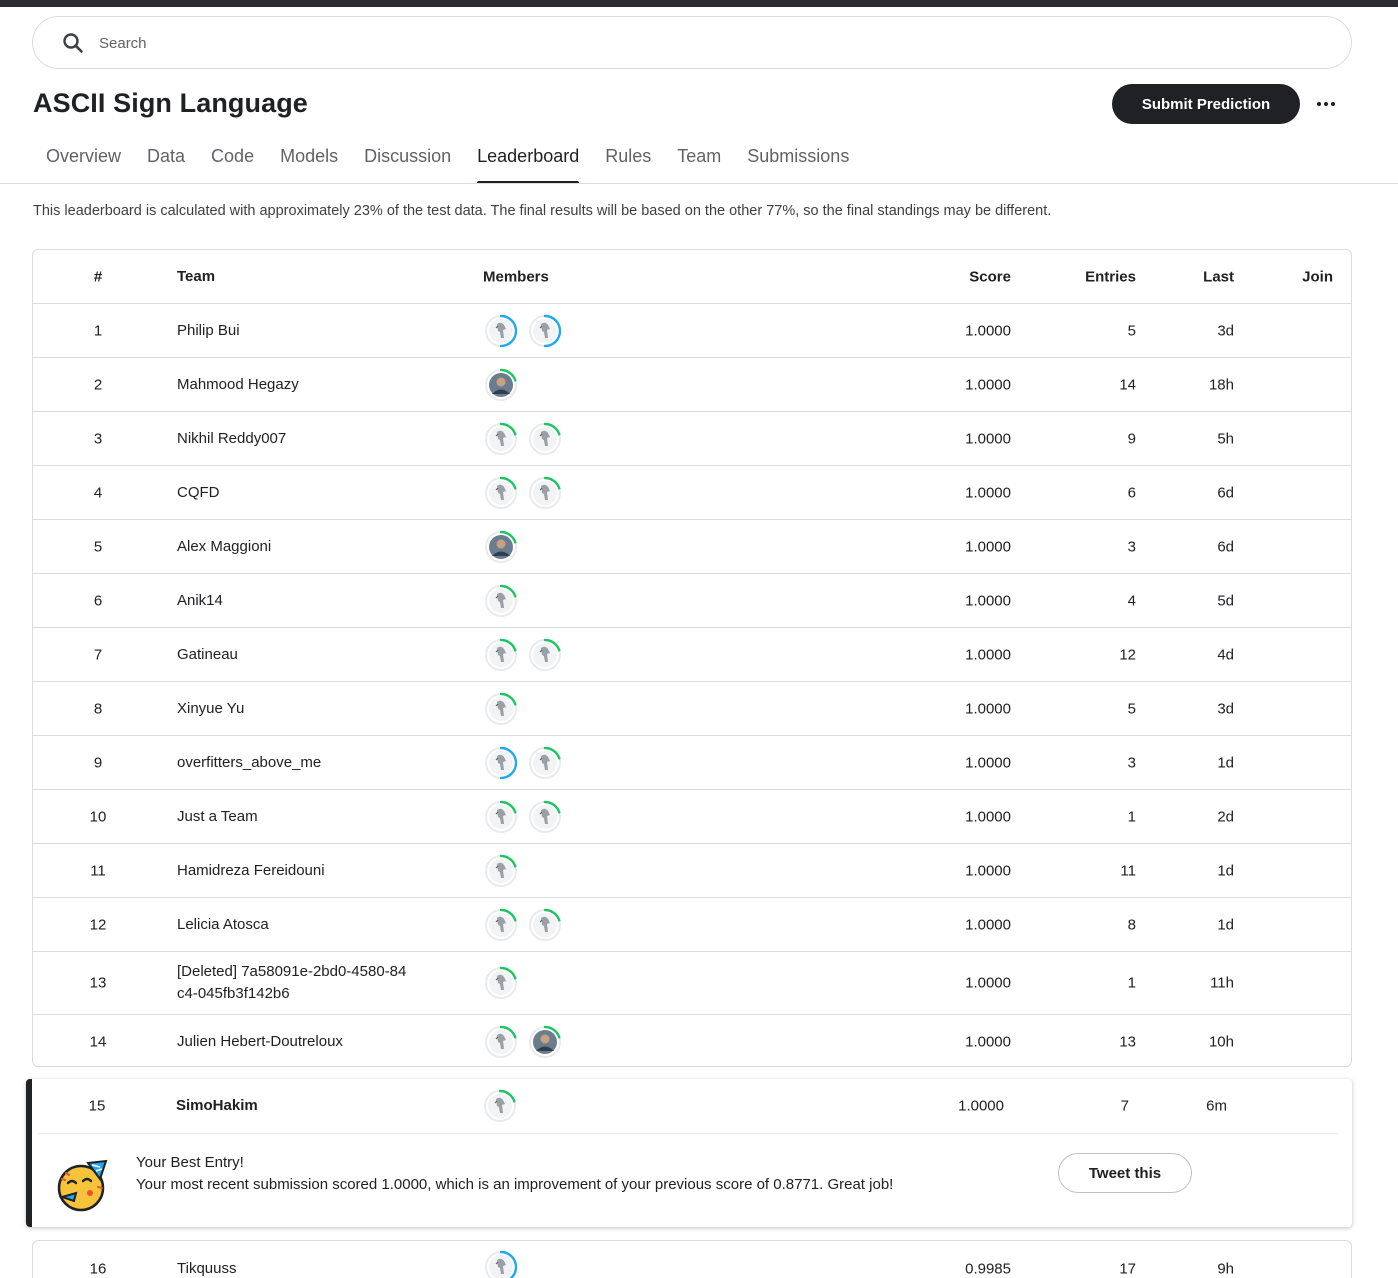 This screenshot has height=1278, width=1398. Describe the element at coordinates (1216, 1106) in the screenshot. I see `last-cell: 6m` at that location.